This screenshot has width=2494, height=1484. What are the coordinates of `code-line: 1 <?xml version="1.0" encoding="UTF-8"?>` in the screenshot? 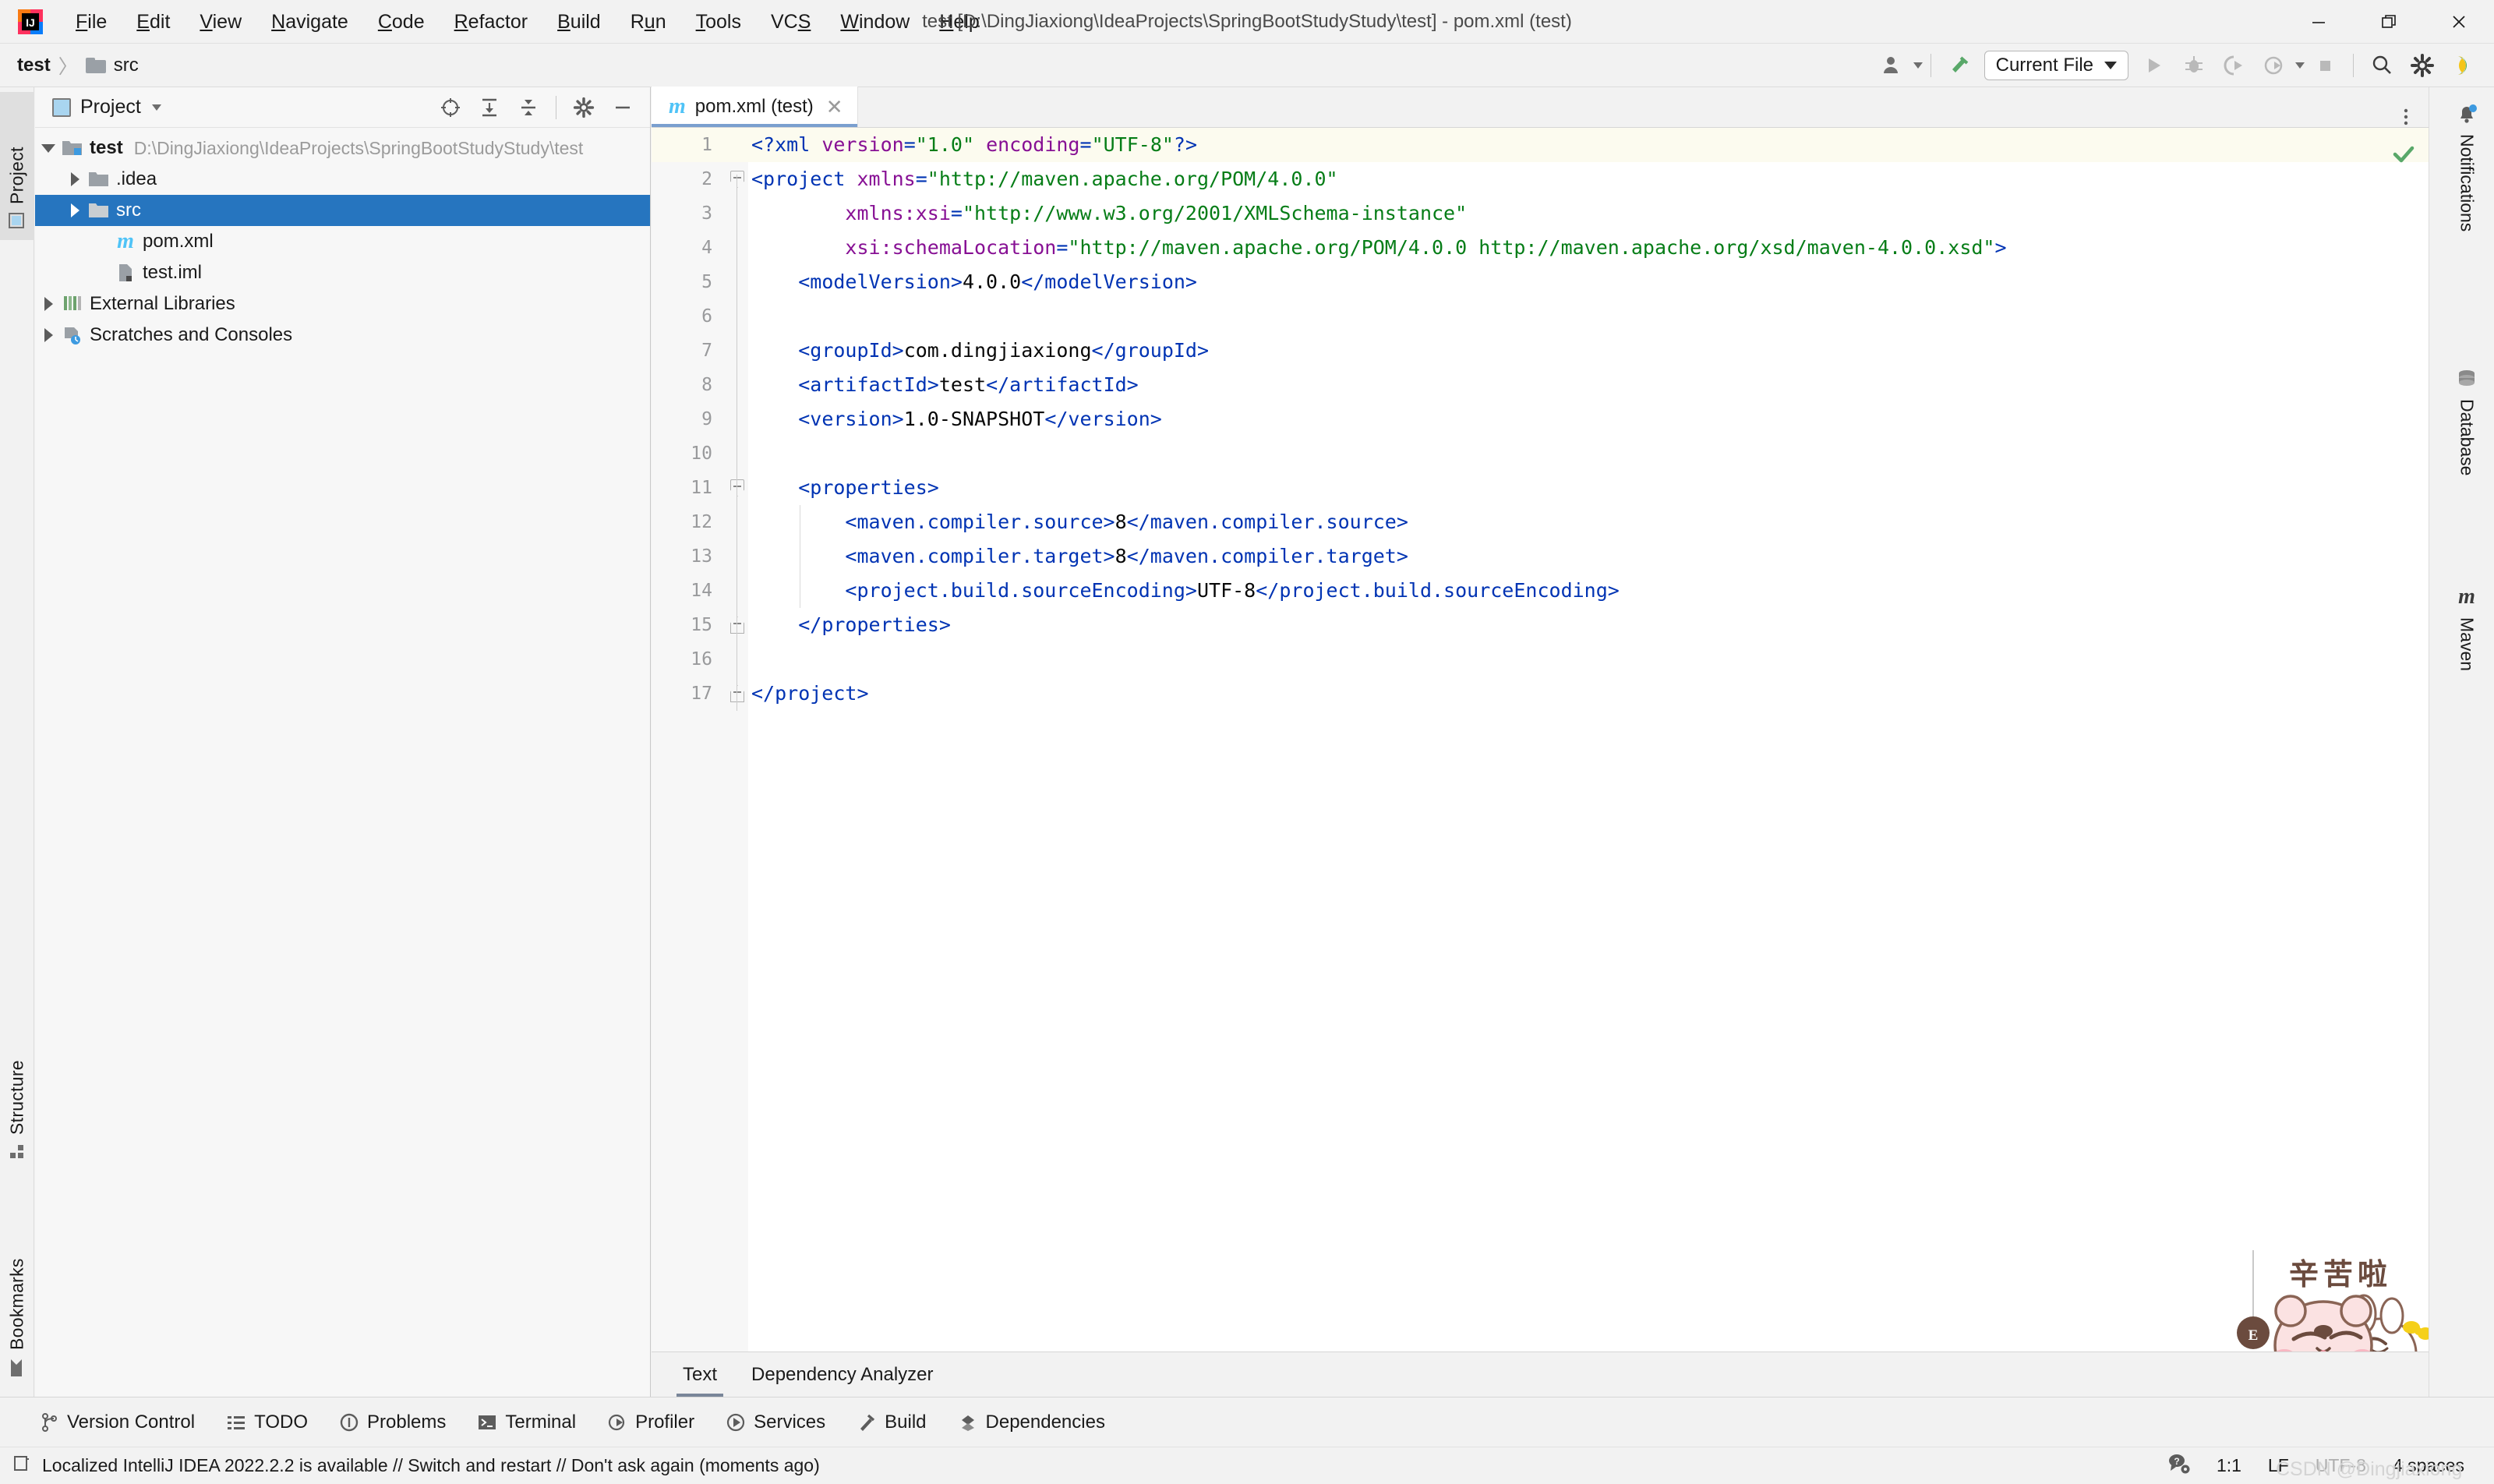 It's located at (1540, 145).